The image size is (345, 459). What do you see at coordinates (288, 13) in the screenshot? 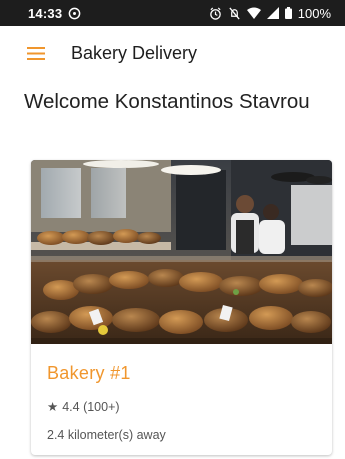
I see `battery-icon` at bounding box center [288, 13].